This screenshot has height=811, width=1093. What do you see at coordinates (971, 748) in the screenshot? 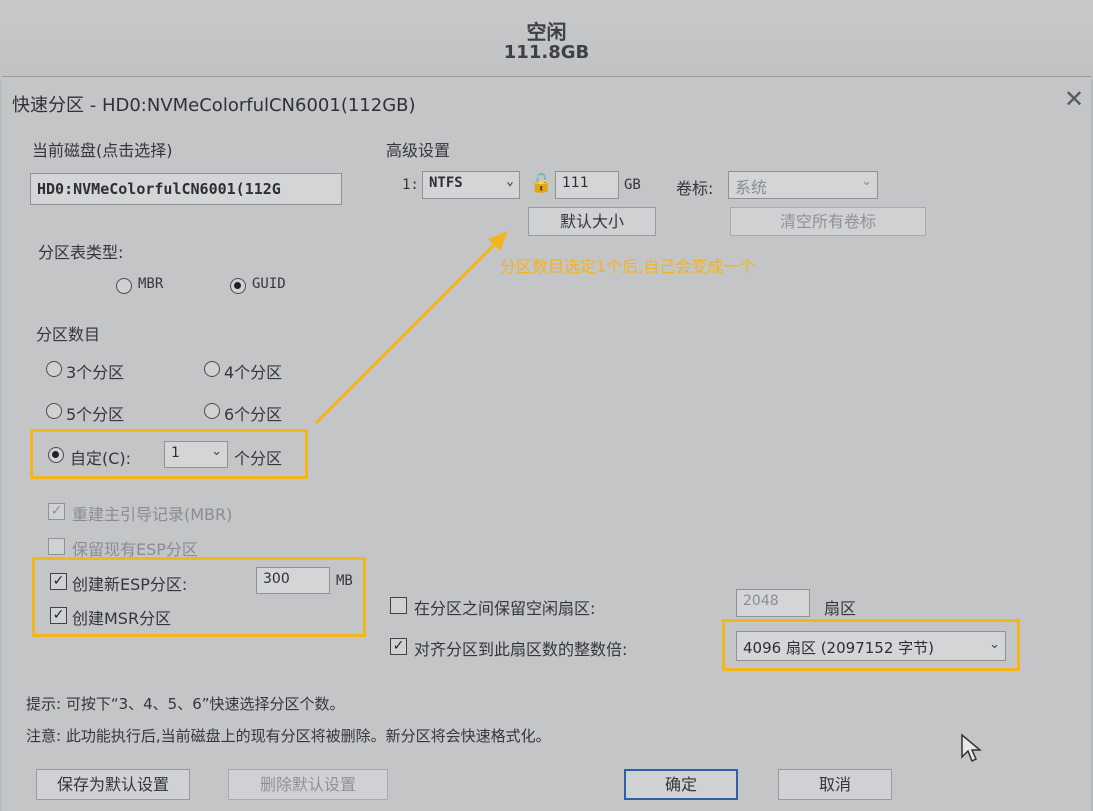
I see `mouse-cursor-icon` at bounding box center [971, 748].